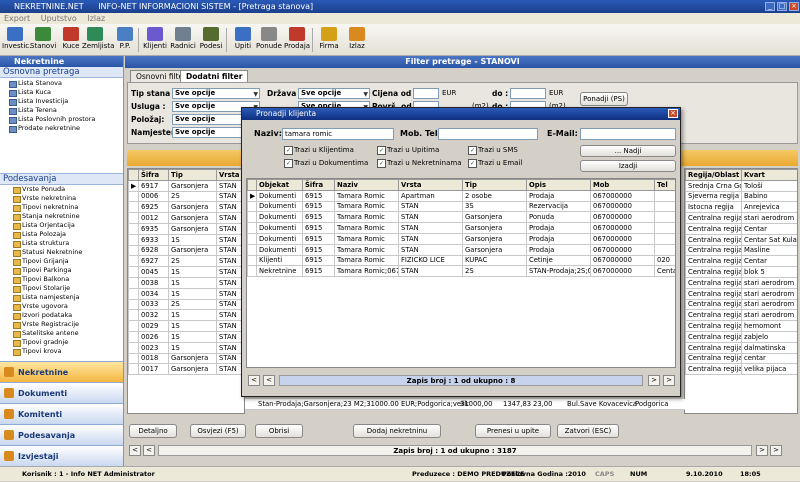 The image size is (800, 482). Describe the element at coordinates (211, 40) in the screenshot. I see `toolbar-podesi-button: Podesi` at that location.